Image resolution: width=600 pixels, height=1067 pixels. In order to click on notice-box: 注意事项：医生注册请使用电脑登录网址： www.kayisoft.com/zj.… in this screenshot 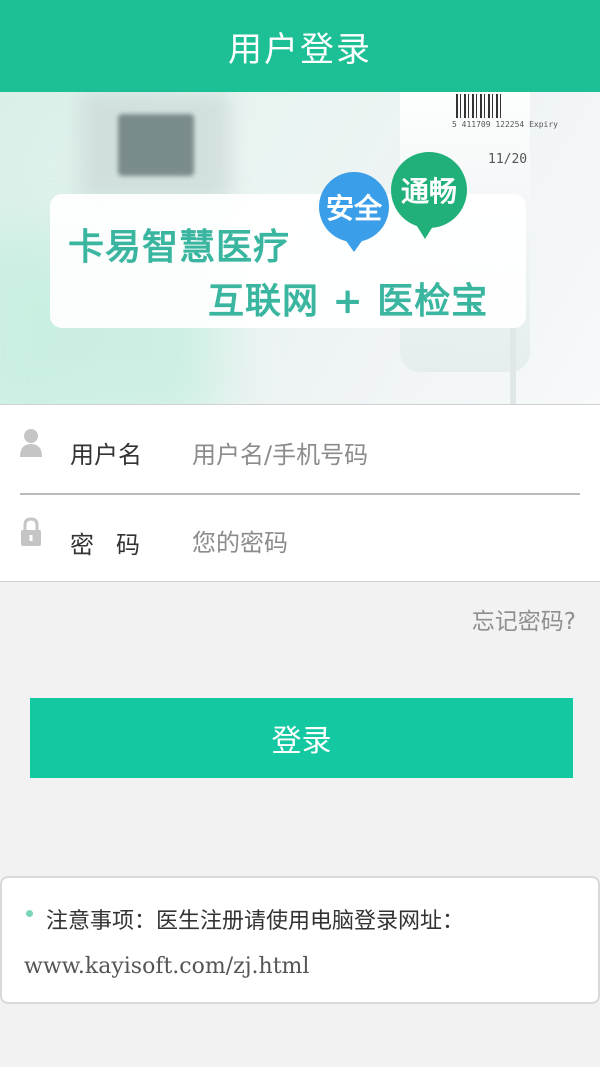, I will do `click(300, 940)`.